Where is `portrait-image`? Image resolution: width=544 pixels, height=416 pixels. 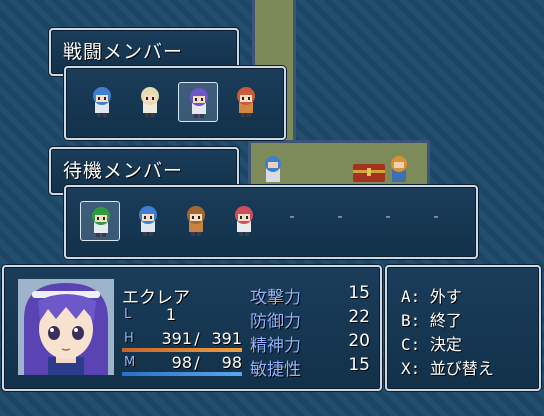 portrait-image is located at coordinates (66, 327).